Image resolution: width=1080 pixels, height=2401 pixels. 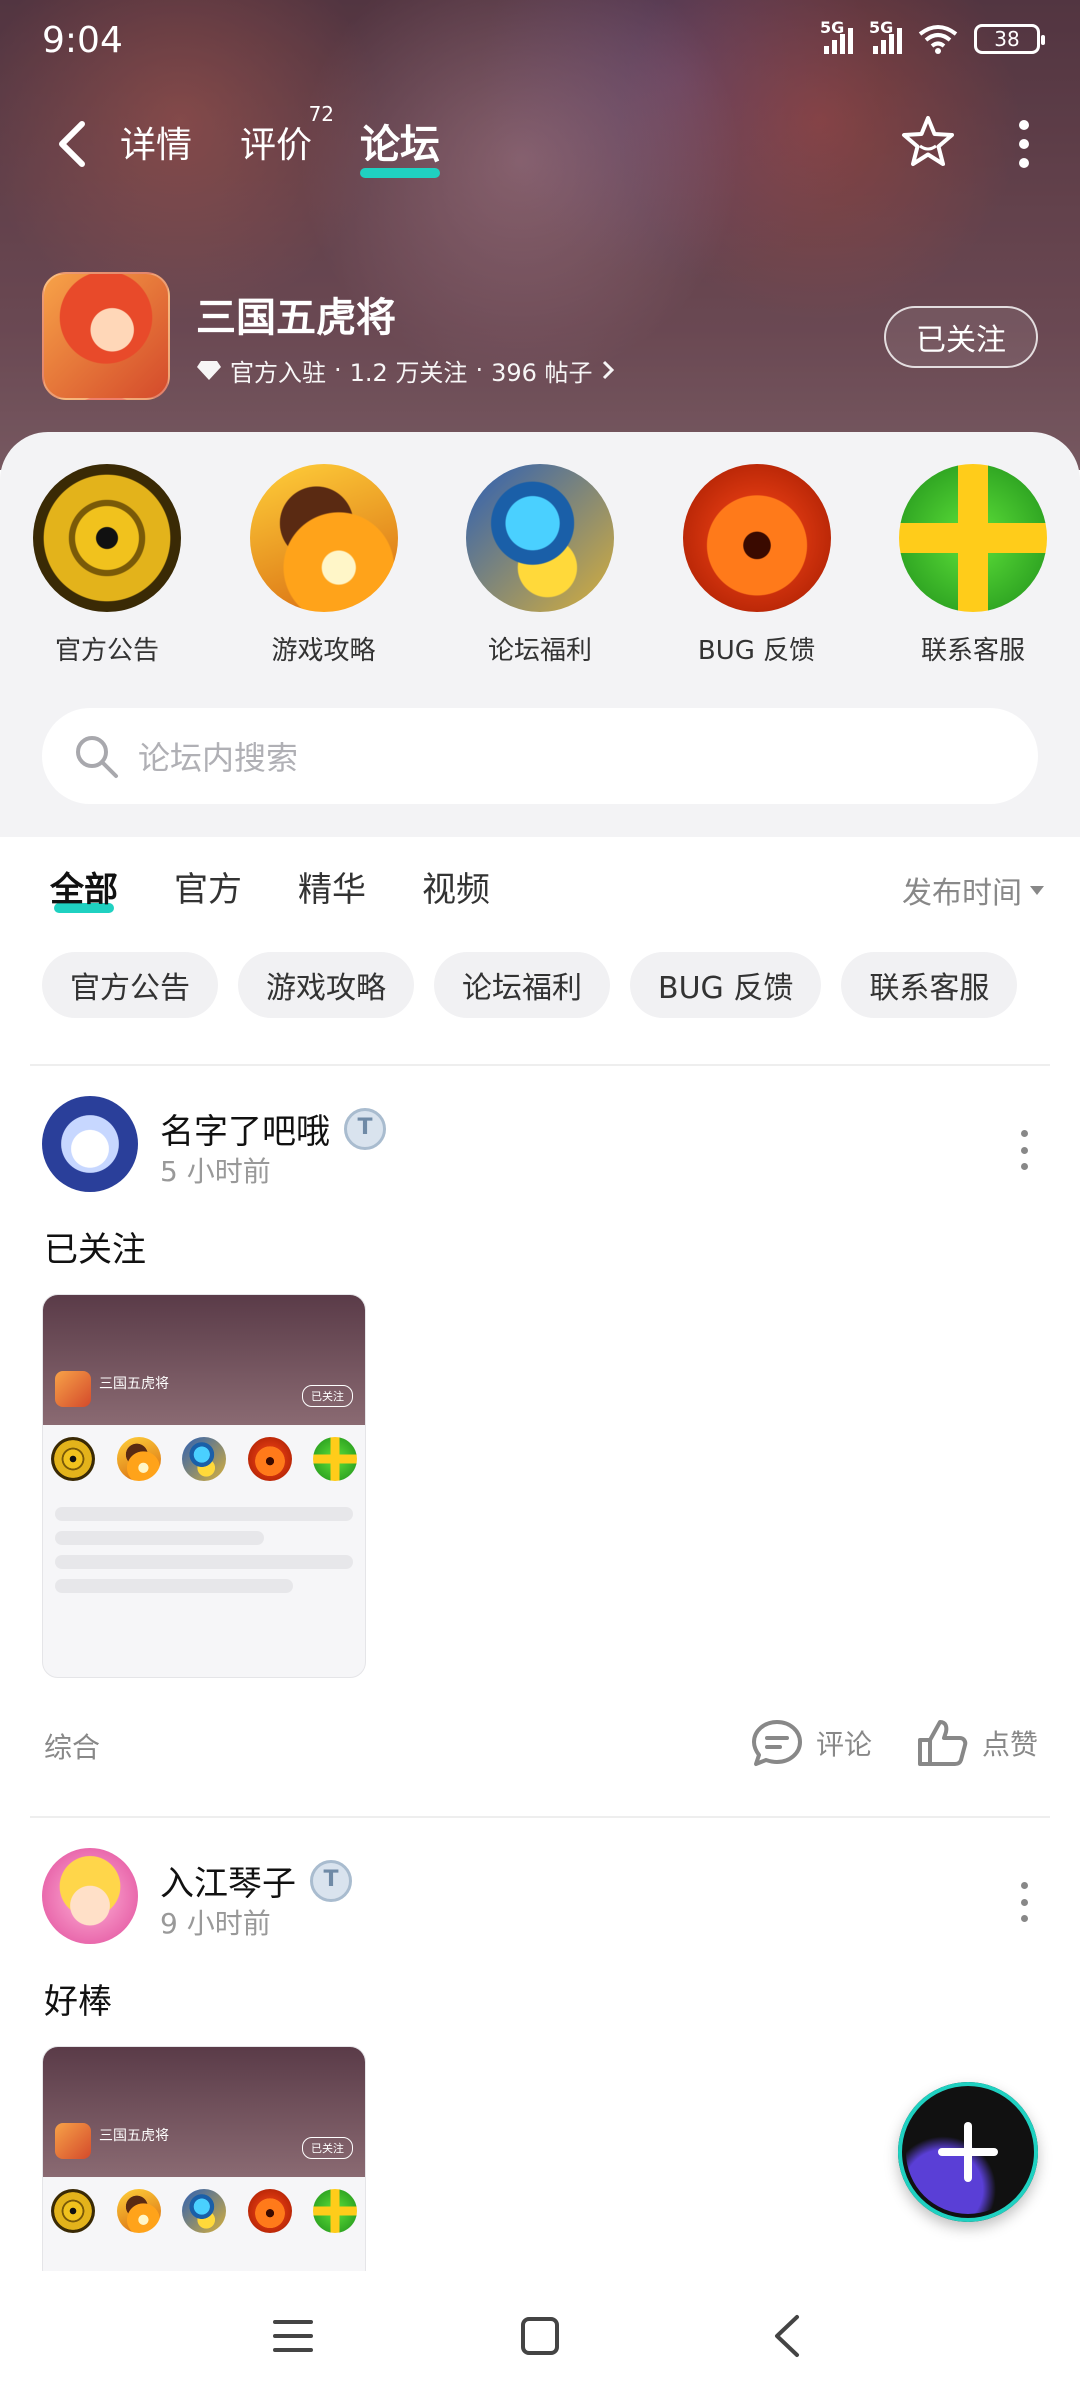 What do you see at coordinates (1007, 39) in the screenshot?
I see `battery-level: 38` at bounding box center [1007, 39].